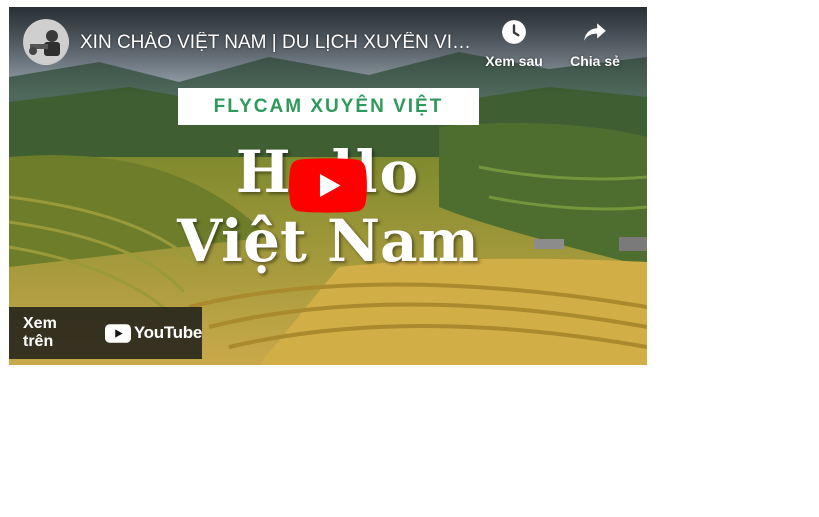 The image size is (819, 517). What do you see at coordinates (595, 32) in the screenshot?
I see `share-arrow-icon` at bounding box center [595, 32].